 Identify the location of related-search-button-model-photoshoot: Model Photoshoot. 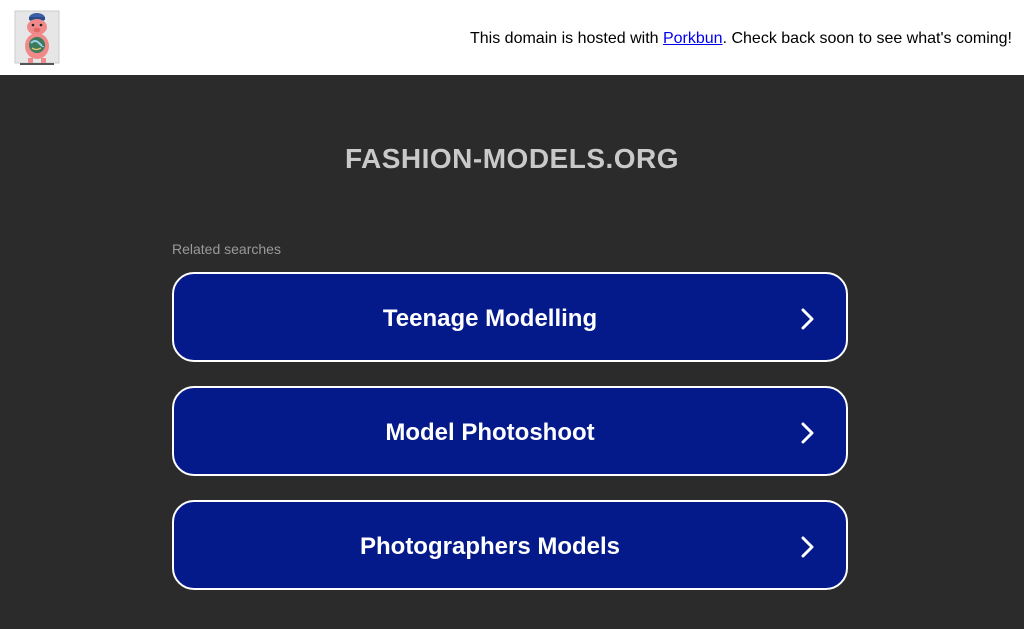
(510, 431).